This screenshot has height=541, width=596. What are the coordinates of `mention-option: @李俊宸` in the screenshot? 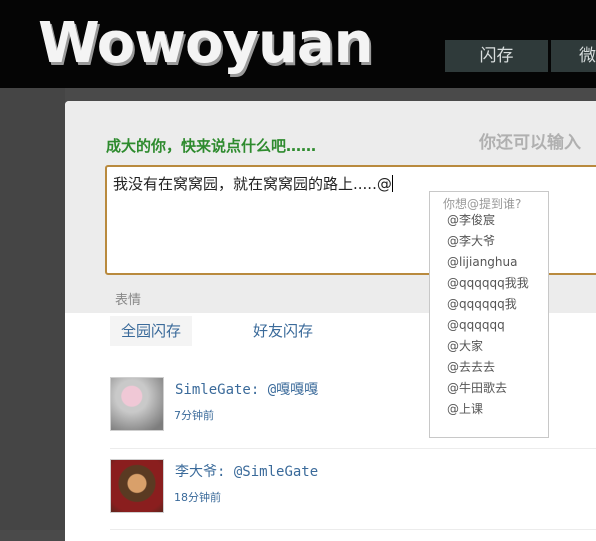 It's located at (471, 220).